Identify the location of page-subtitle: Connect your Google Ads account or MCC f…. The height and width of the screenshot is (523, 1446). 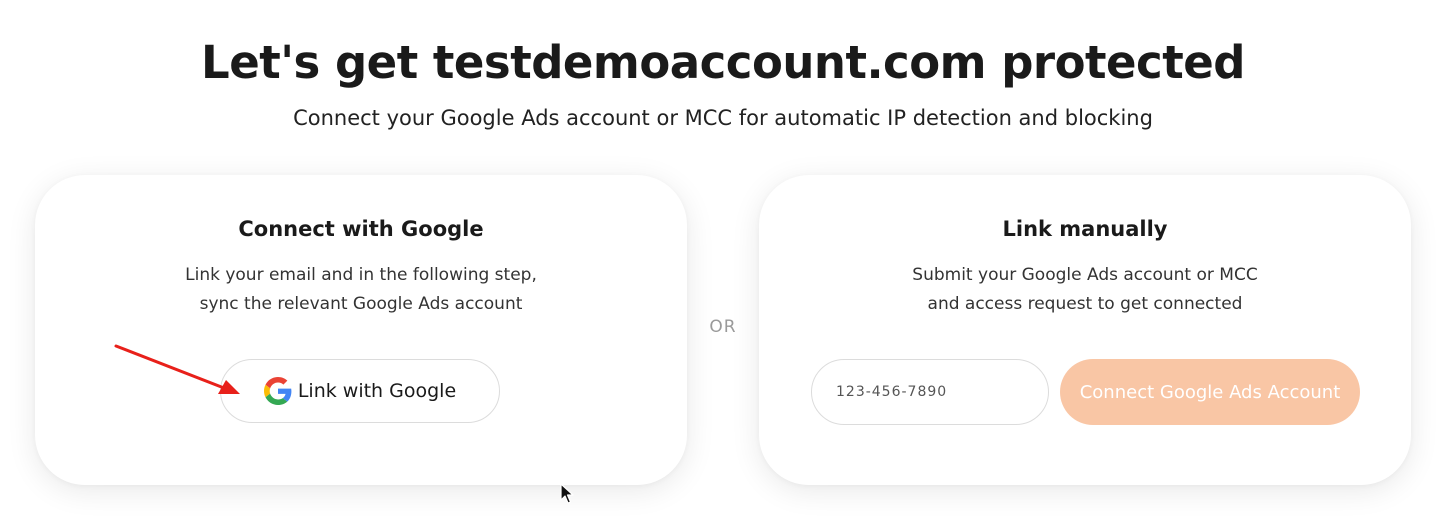
(723, 118).